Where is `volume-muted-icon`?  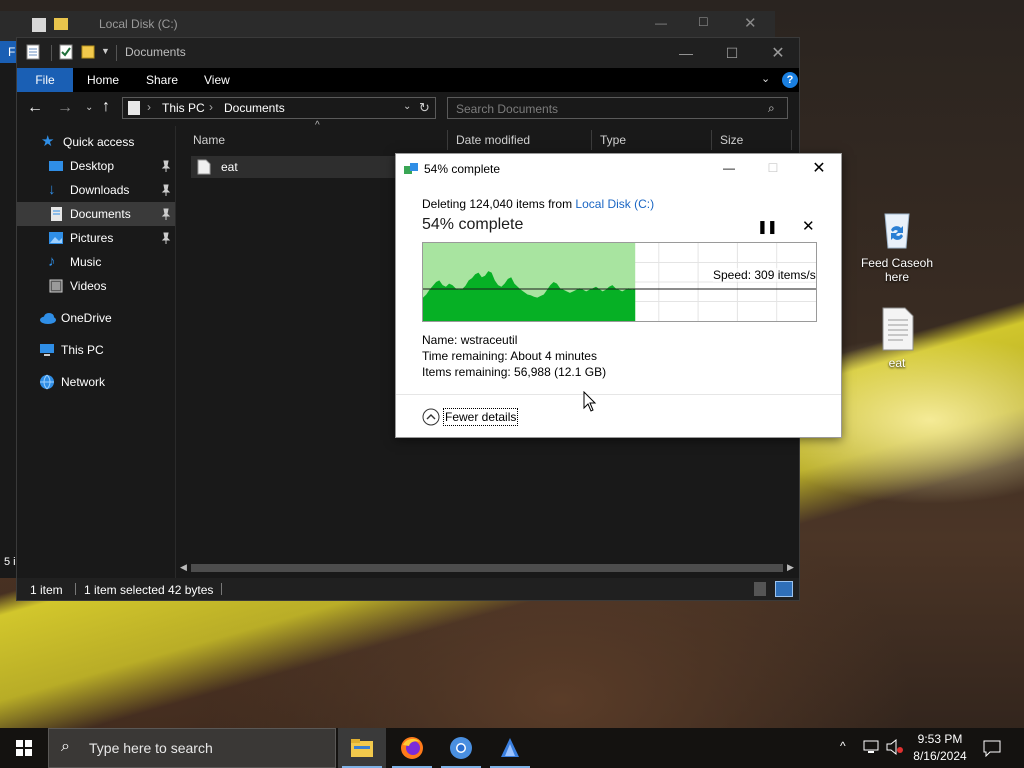
volume-muted-icon is located at coordinates (895, 747).